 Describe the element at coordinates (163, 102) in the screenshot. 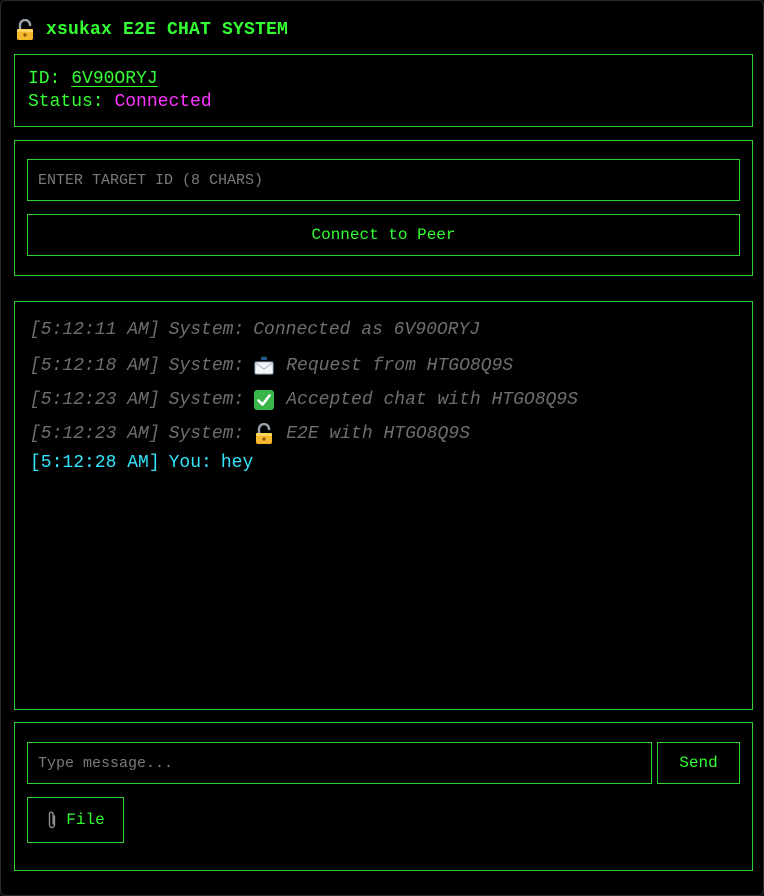

I see `status-value: Connected` at that location.